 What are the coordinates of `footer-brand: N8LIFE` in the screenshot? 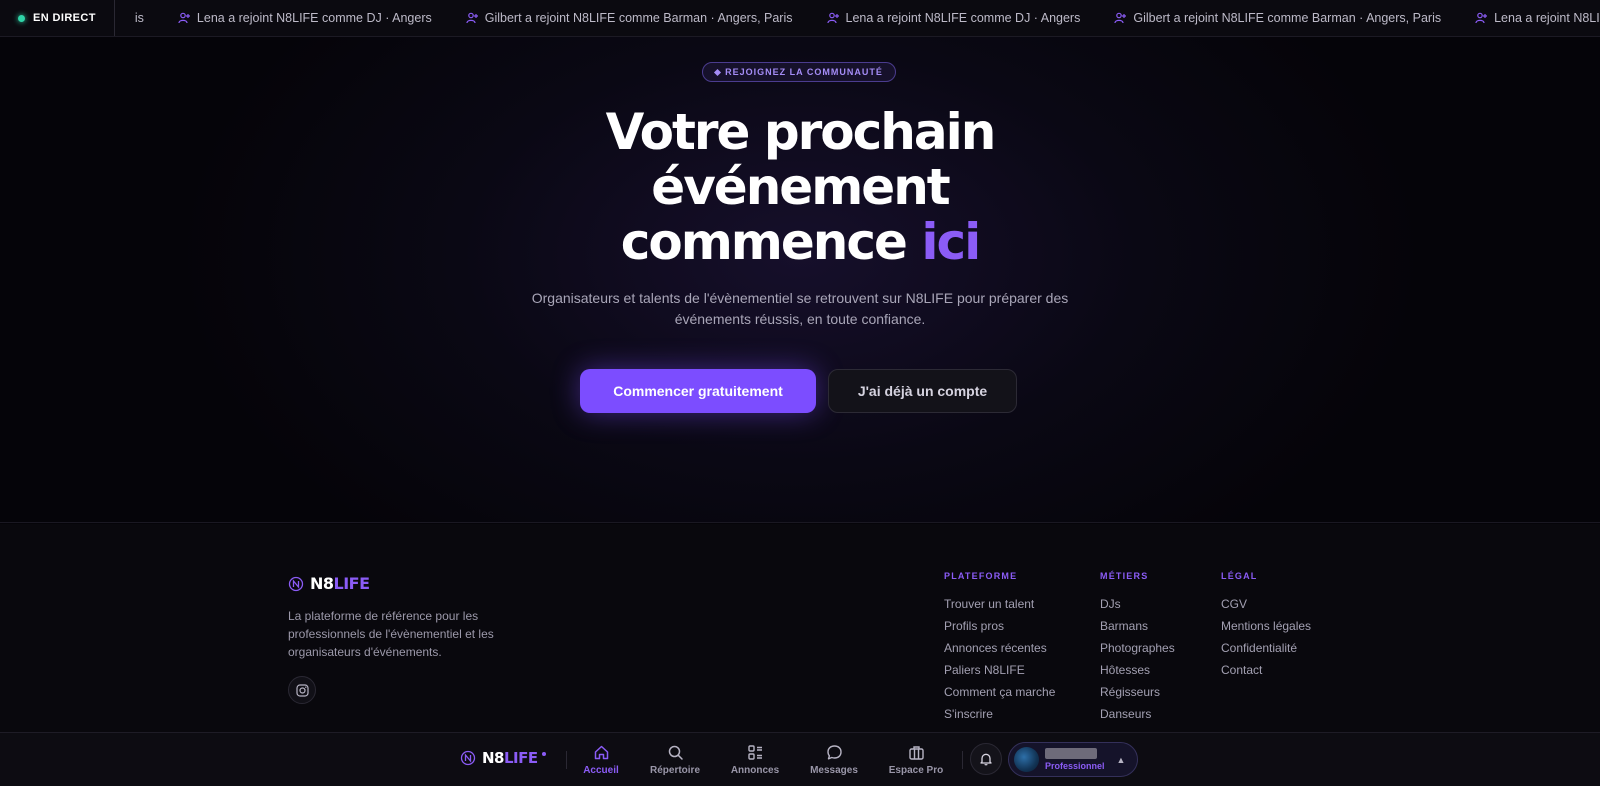 It's located at (329, 583).